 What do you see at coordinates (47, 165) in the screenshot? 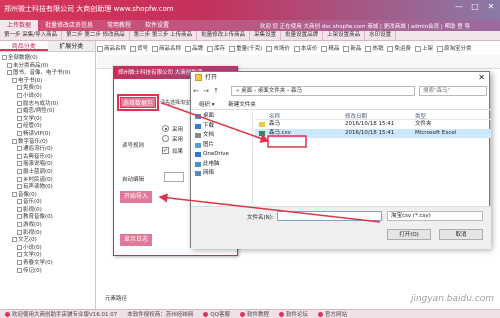
I see `tree-node: 摇滚说唱(0)` at bounding box center [47, 165].